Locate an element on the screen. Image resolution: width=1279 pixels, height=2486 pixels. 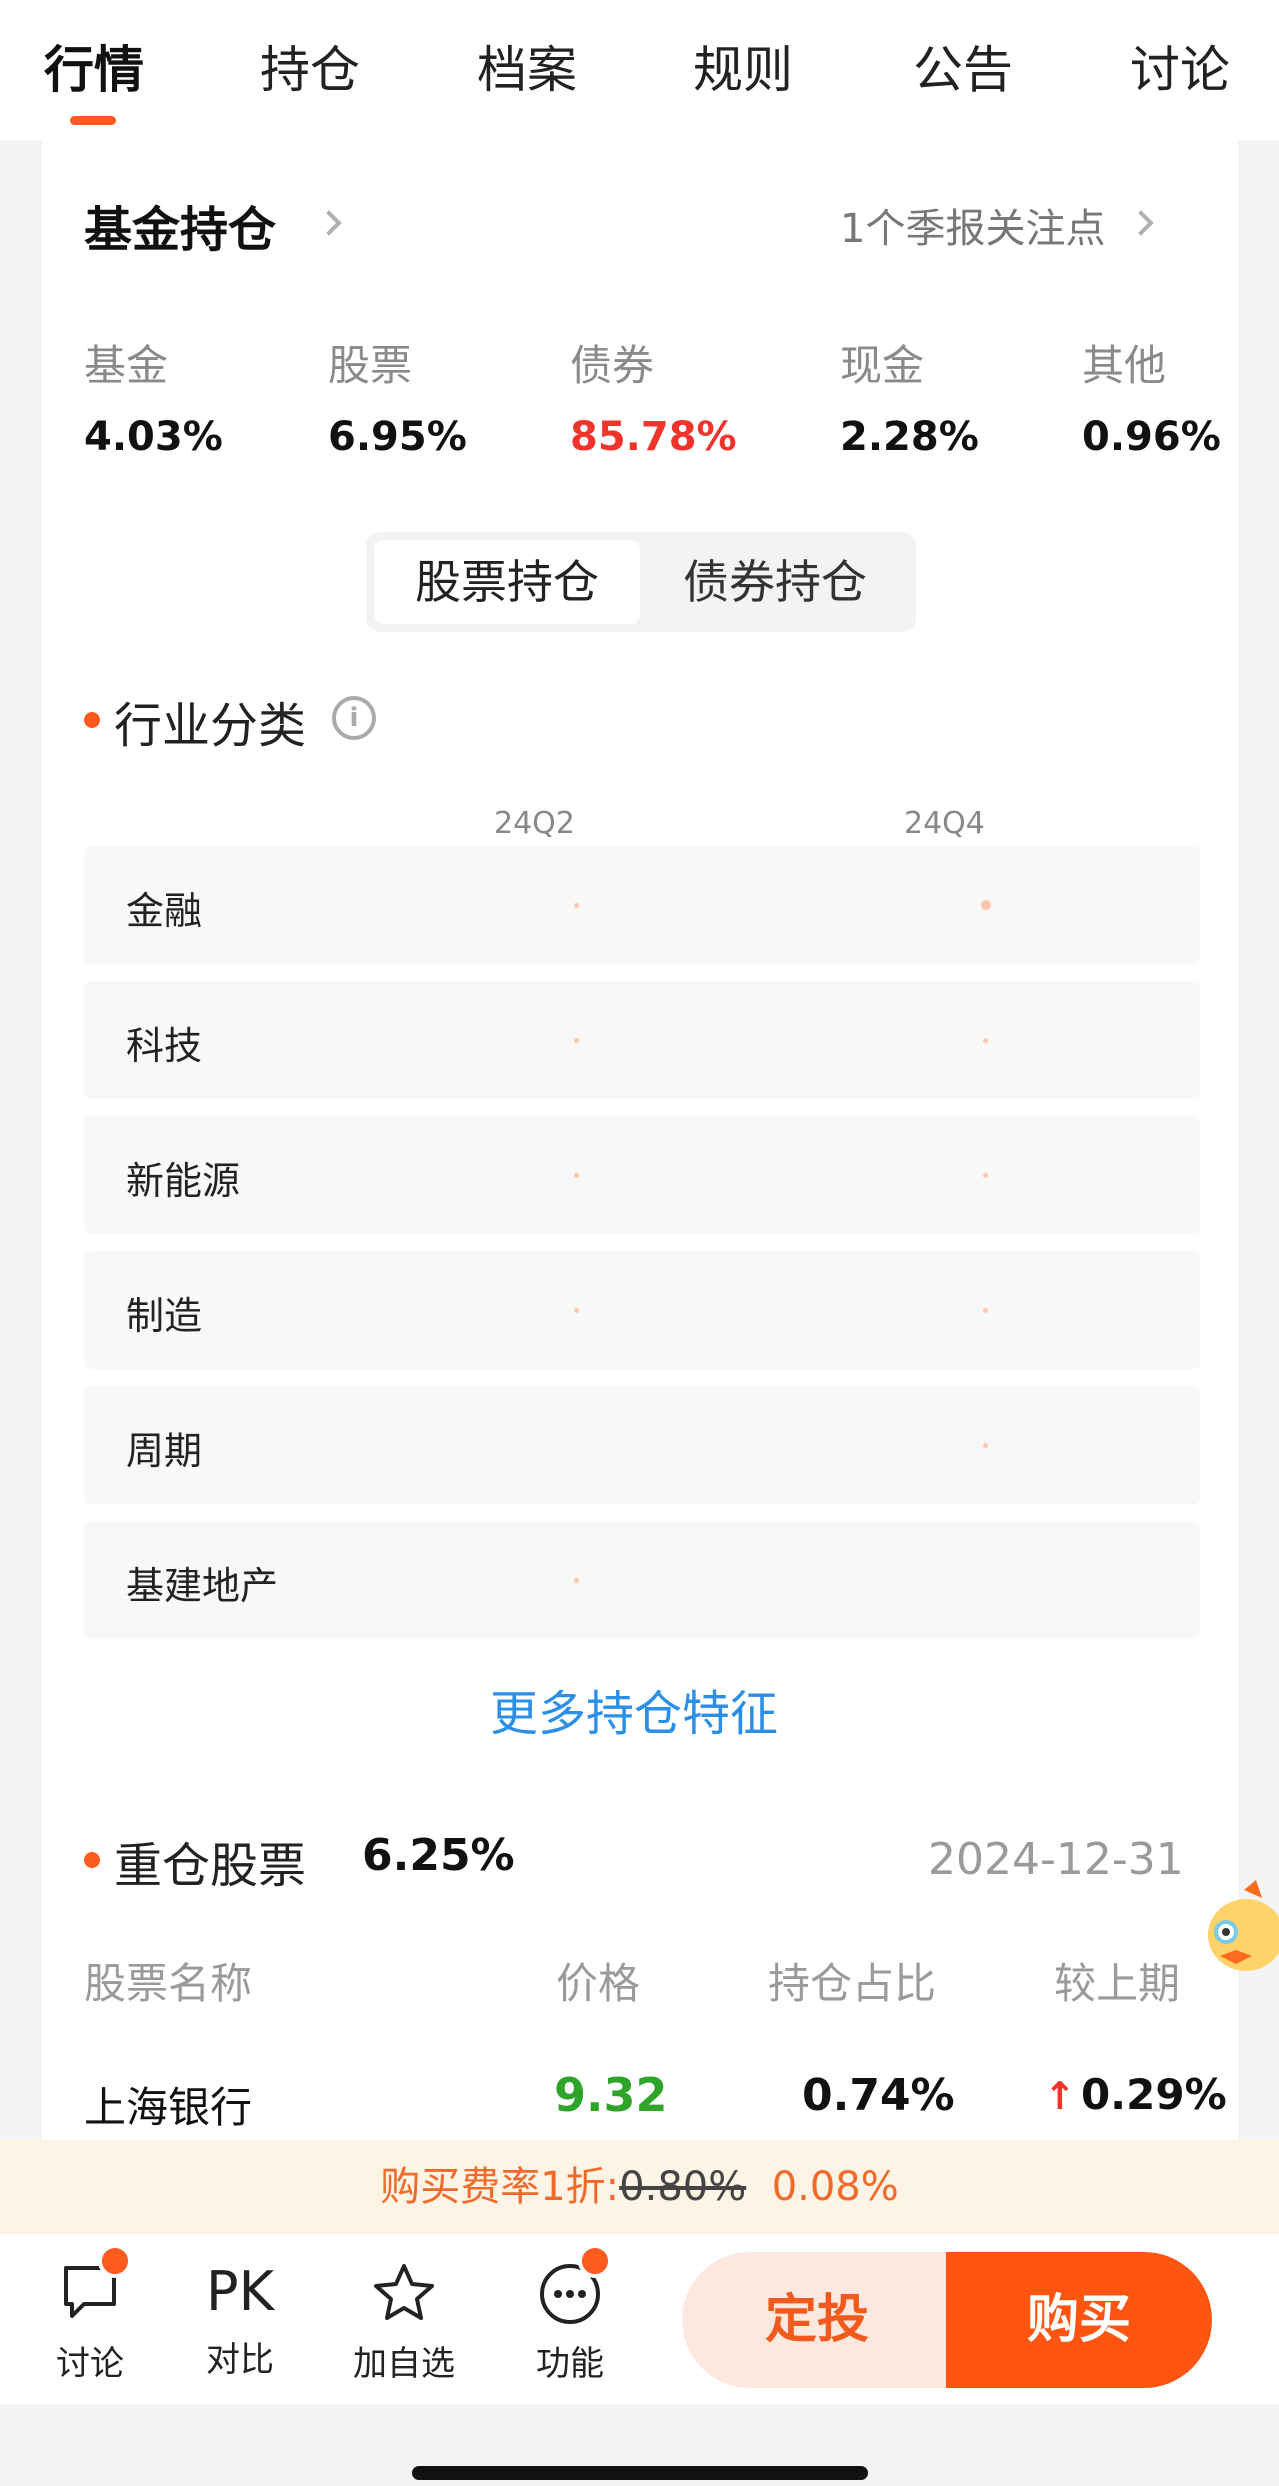
buy-button: 购买 is located at coordinates (1079, 2320).